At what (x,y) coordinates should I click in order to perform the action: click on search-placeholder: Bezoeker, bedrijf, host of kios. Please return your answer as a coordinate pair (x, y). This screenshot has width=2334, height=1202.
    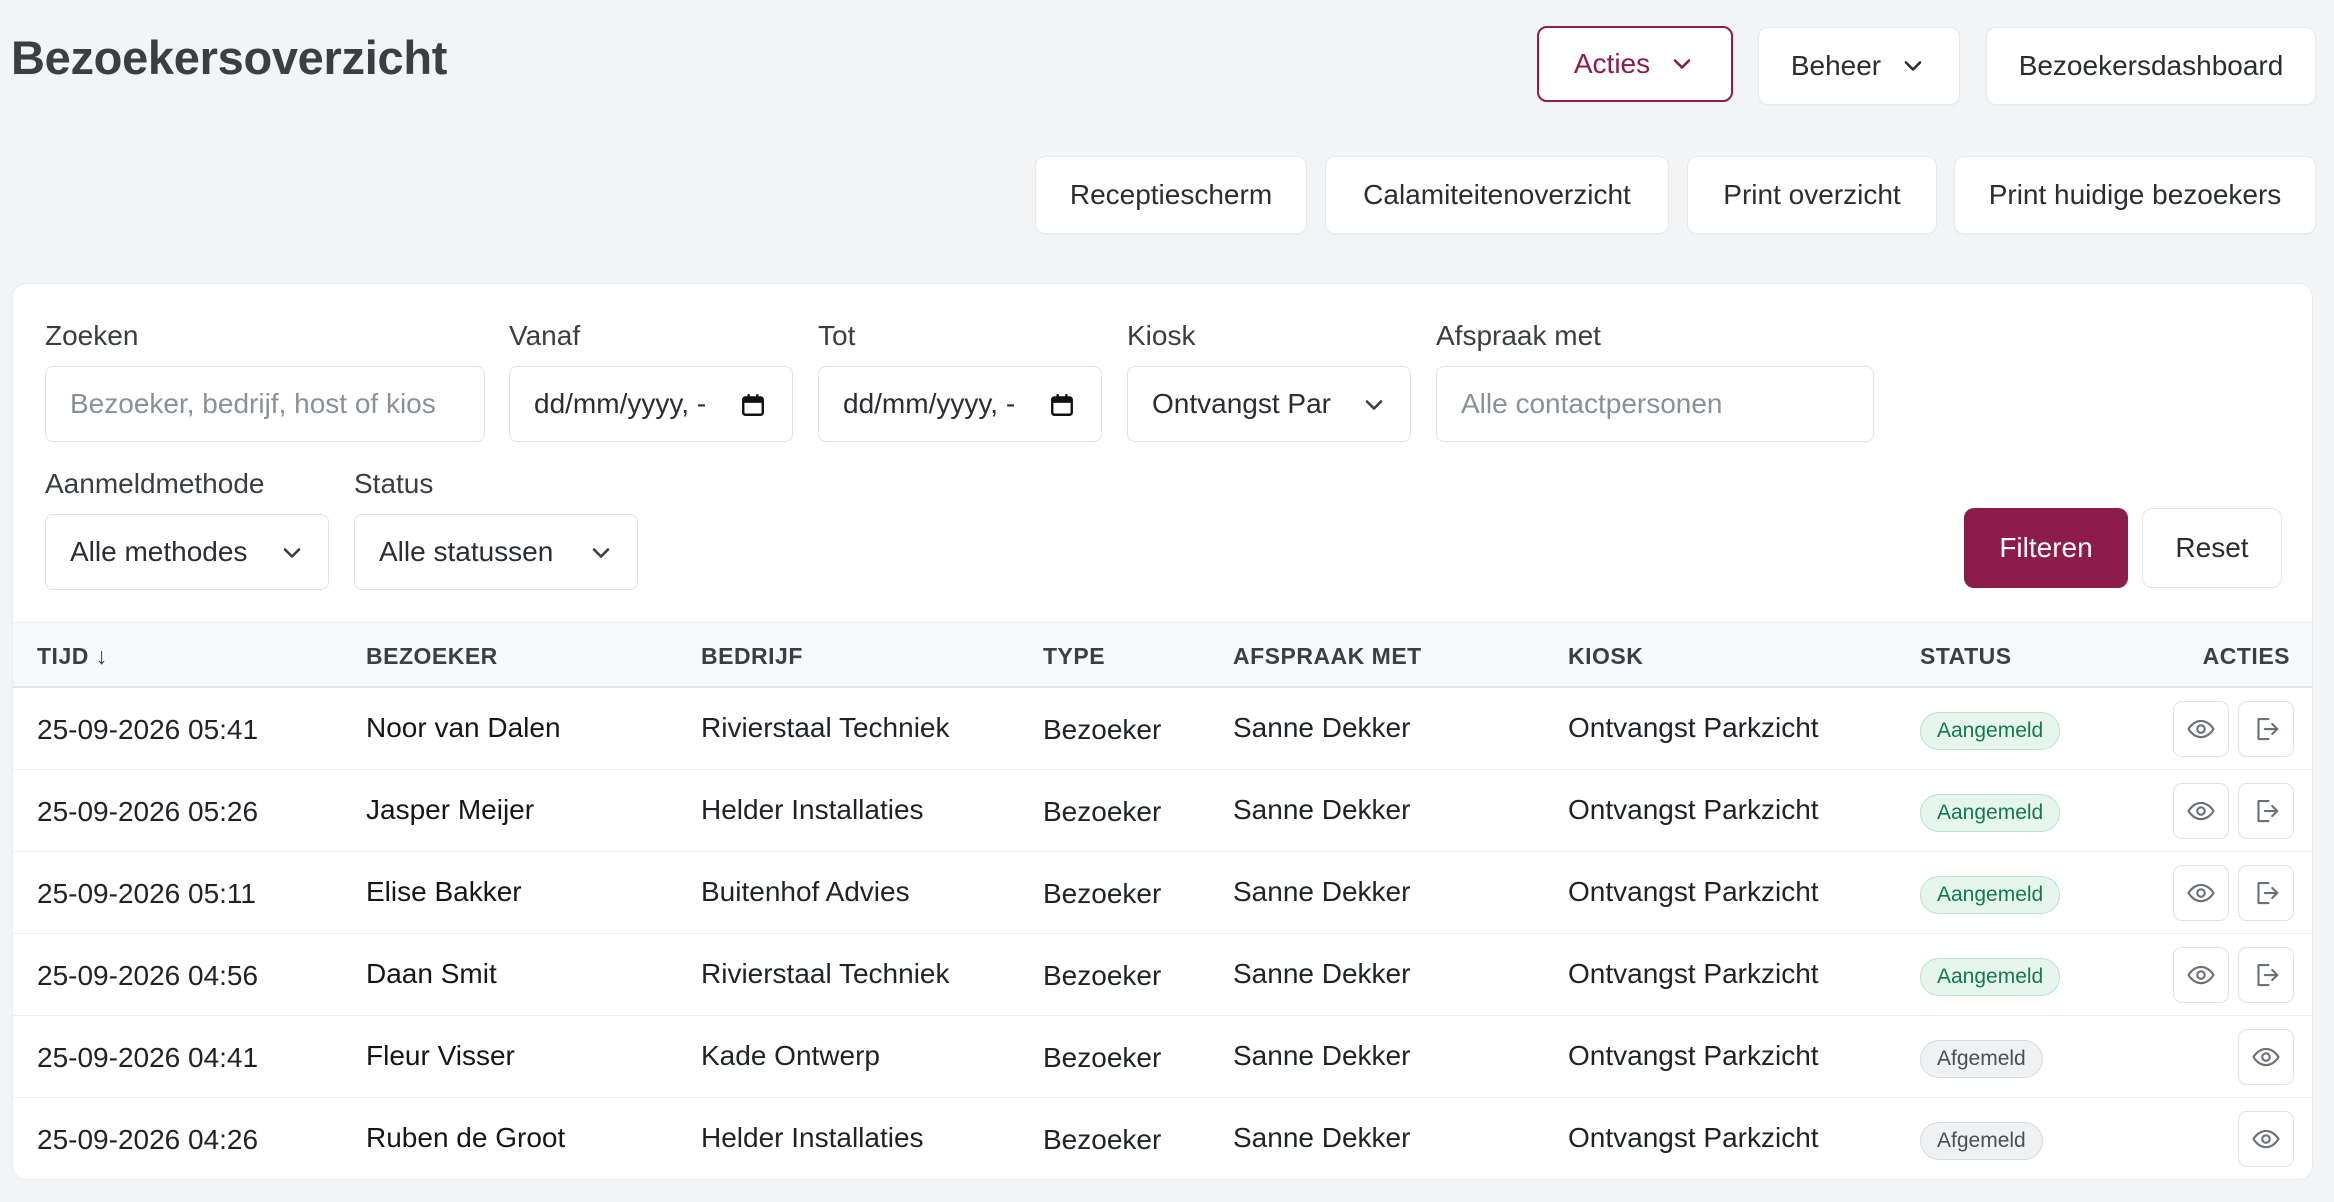
    Looking at the image, I should click on (253, 403).